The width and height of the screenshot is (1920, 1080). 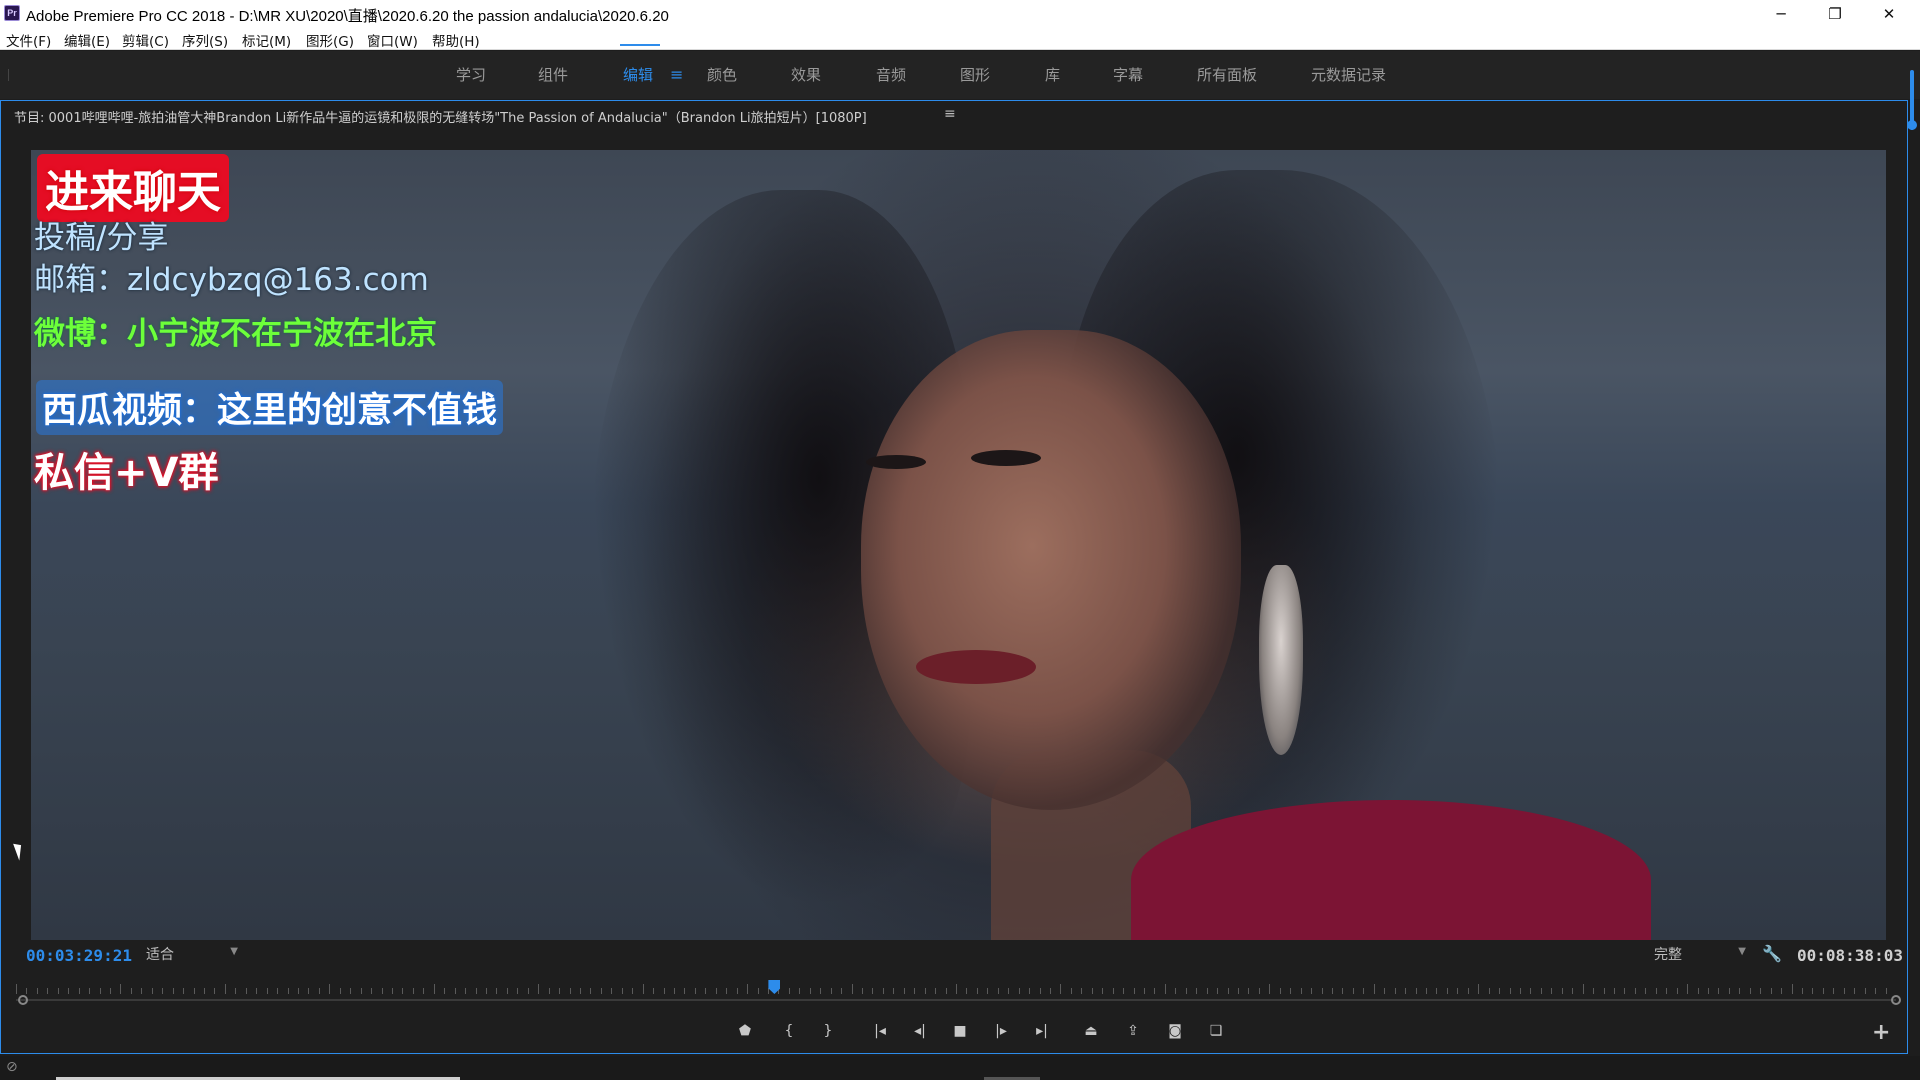 I want to click on duration-timecode: 00:08:38:03, so click(x=1850, y=955).